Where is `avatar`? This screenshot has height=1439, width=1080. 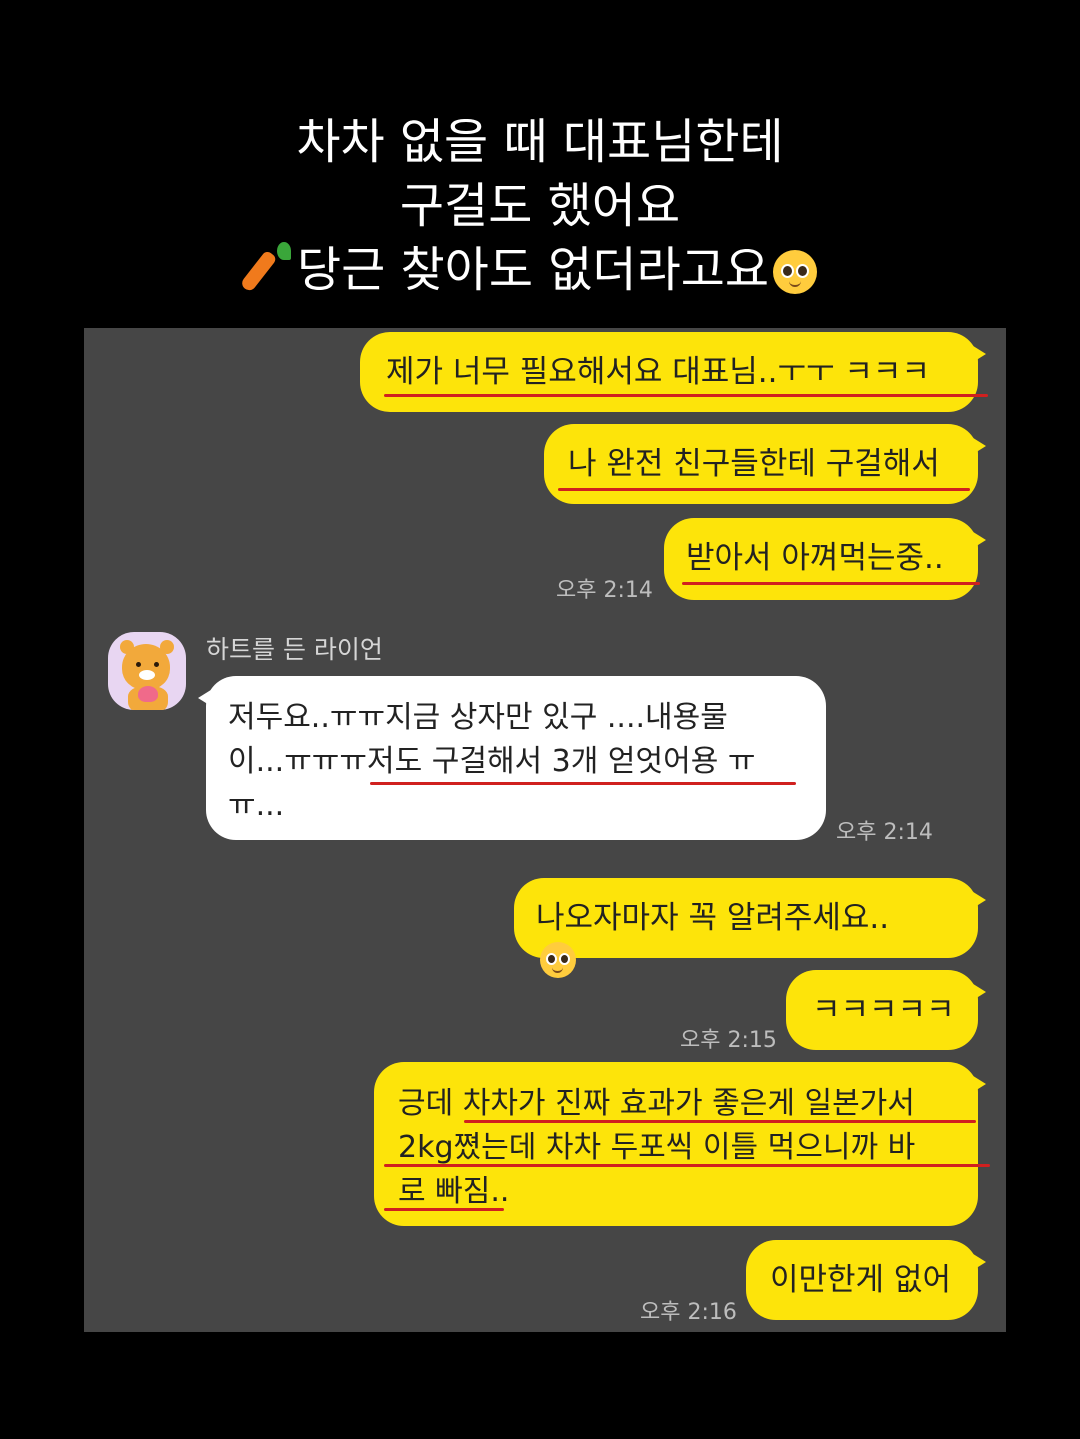 avatar is located at coordinates (147, 671).